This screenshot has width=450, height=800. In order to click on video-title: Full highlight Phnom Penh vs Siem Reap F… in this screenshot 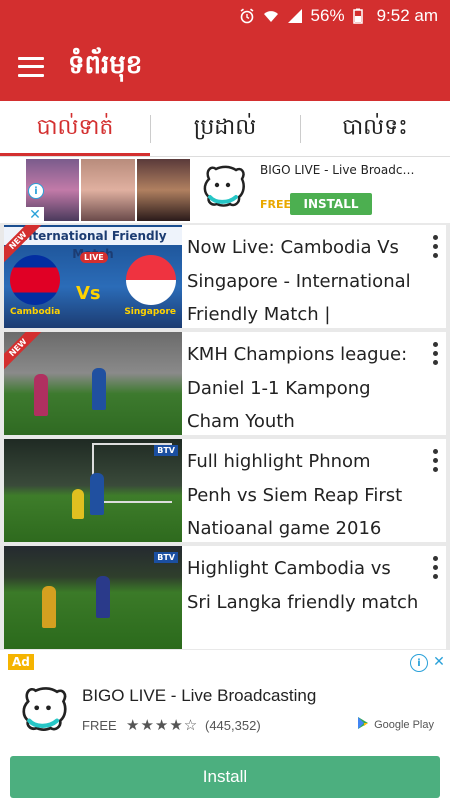, I will do `click(295, 495)`.